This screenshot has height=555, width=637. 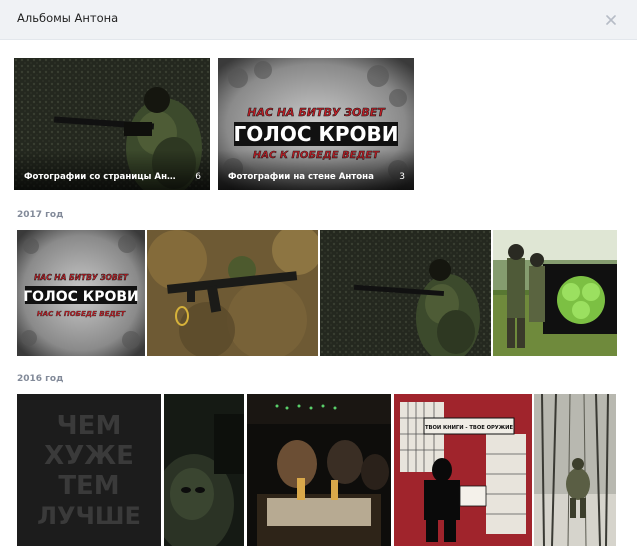 I want to click on slogan-line2: ХУЖЕ, so click(x=89, y=456).